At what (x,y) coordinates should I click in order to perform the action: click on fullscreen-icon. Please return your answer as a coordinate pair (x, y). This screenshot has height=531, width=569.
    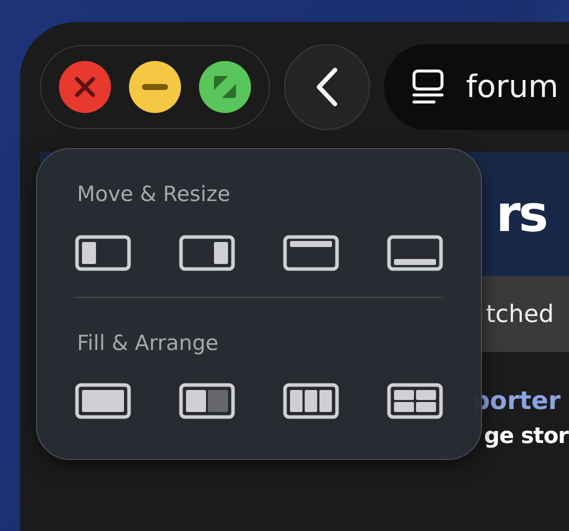
    Looking at the image, I should click on (225, 87).